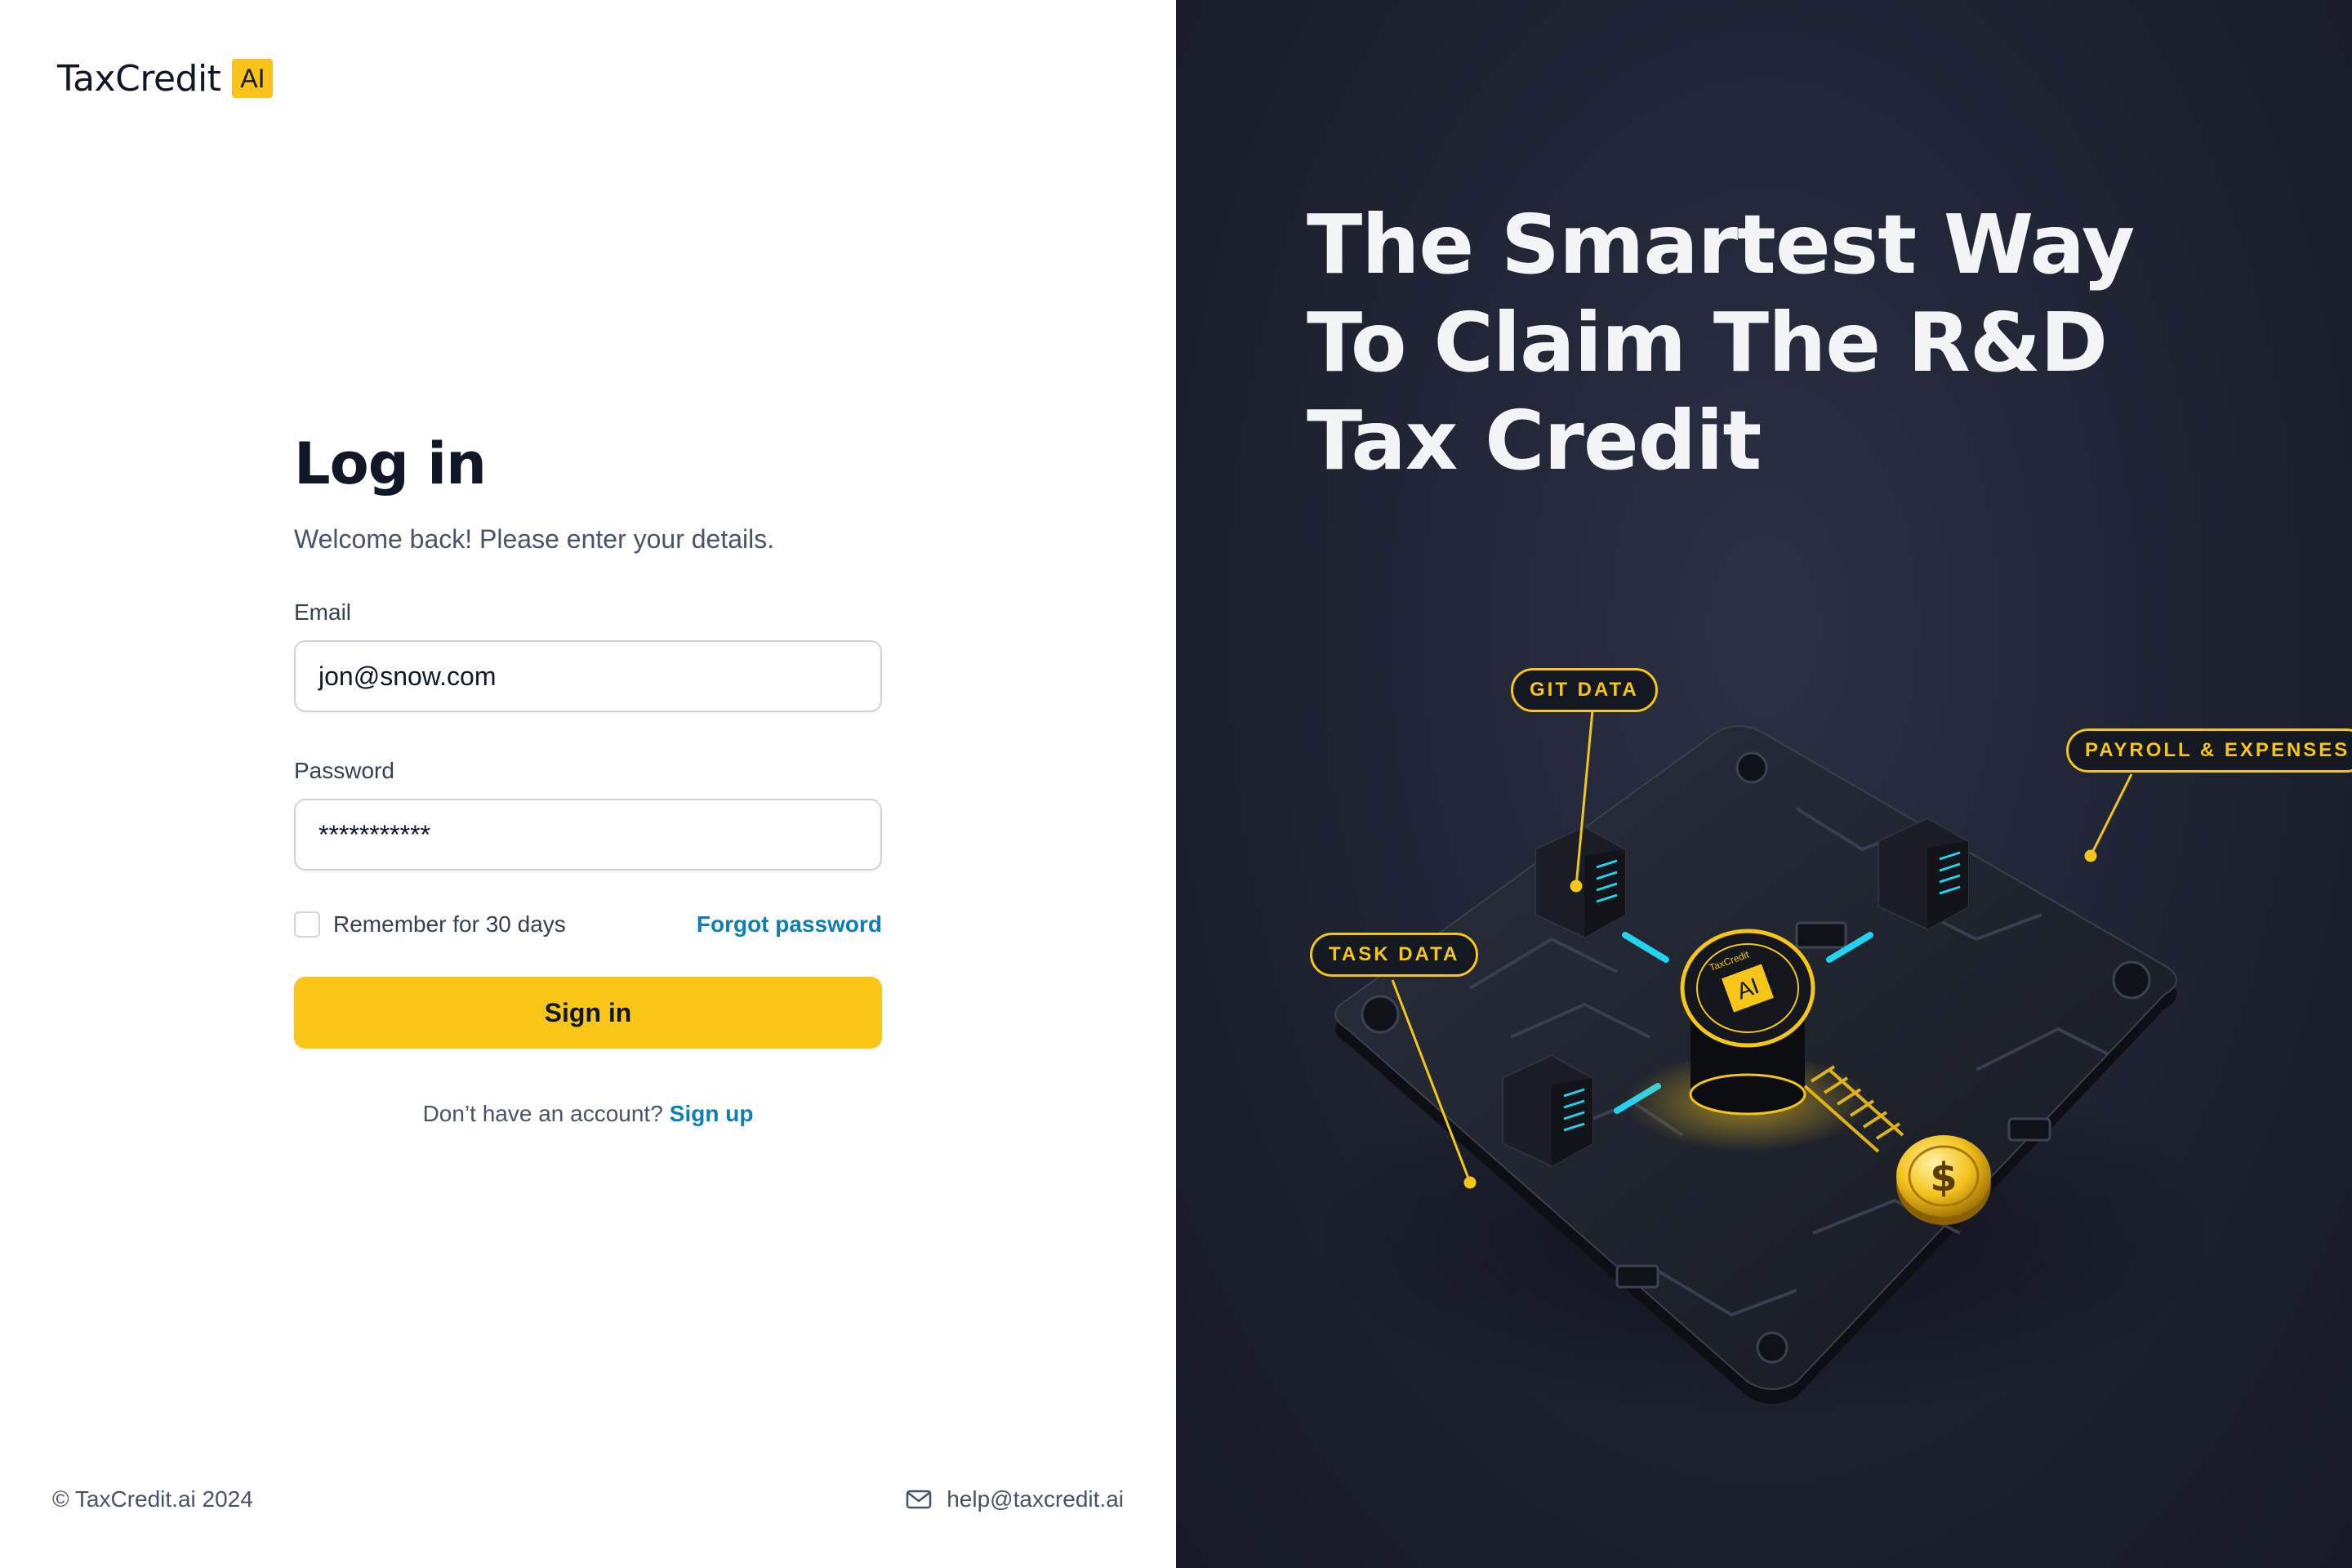  I want to click on callout-git-data: GIT DATA, so click(1584, 690).